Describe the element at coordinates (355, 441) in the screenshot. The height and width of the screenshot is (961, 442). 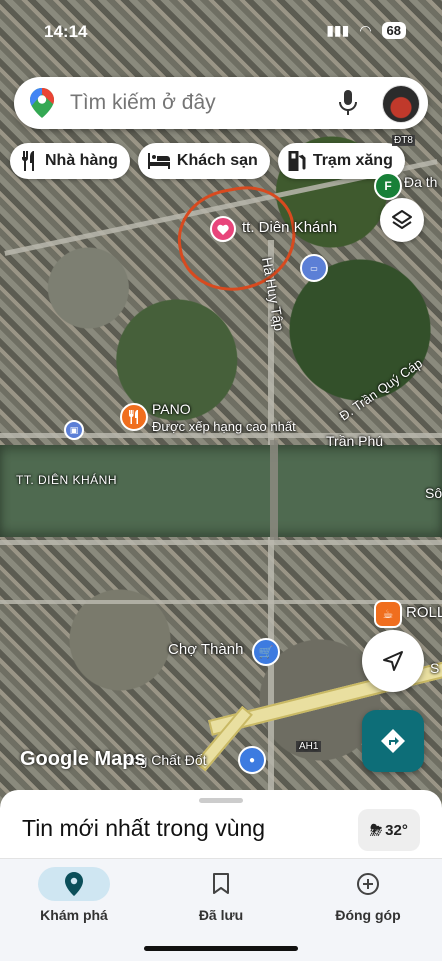
I see `map-label-tran-phu: Trần Phú` at that location.